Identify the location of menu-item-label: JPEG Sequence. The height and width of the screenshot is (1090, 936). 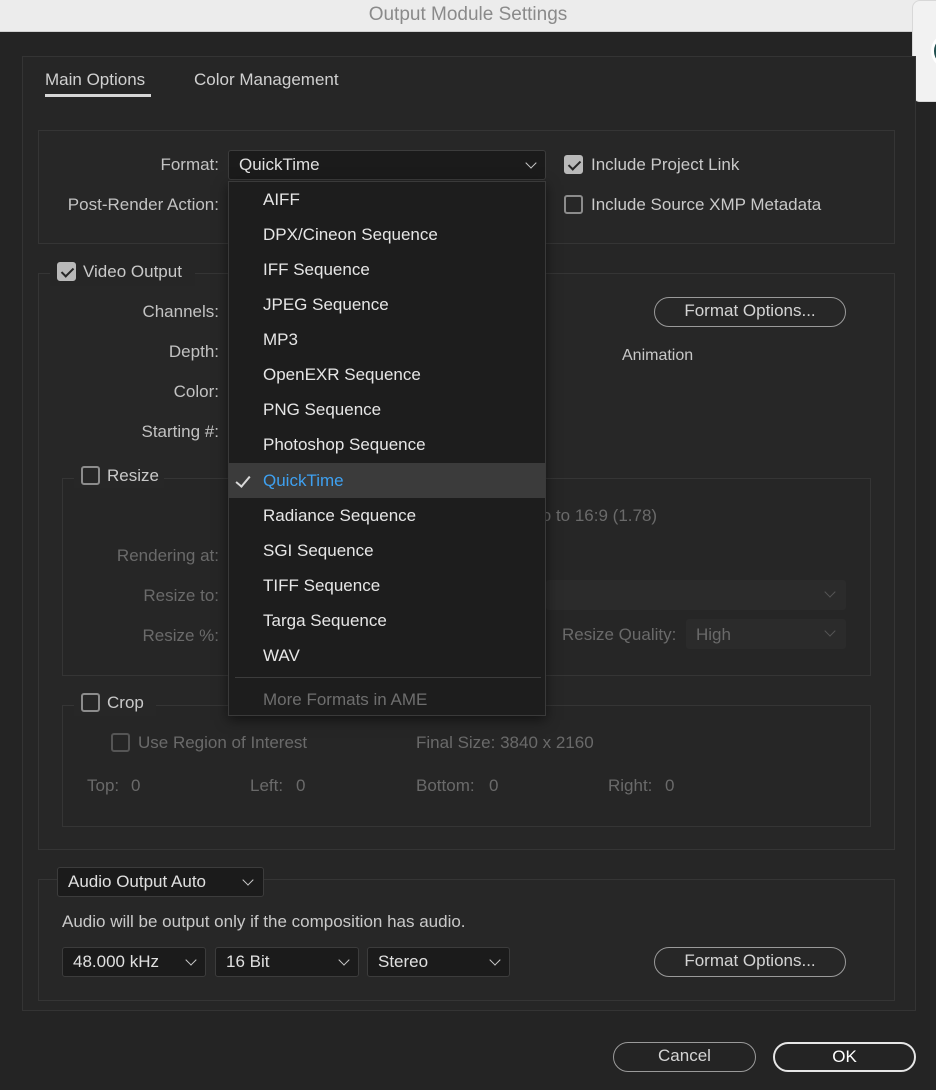
(326, 304).